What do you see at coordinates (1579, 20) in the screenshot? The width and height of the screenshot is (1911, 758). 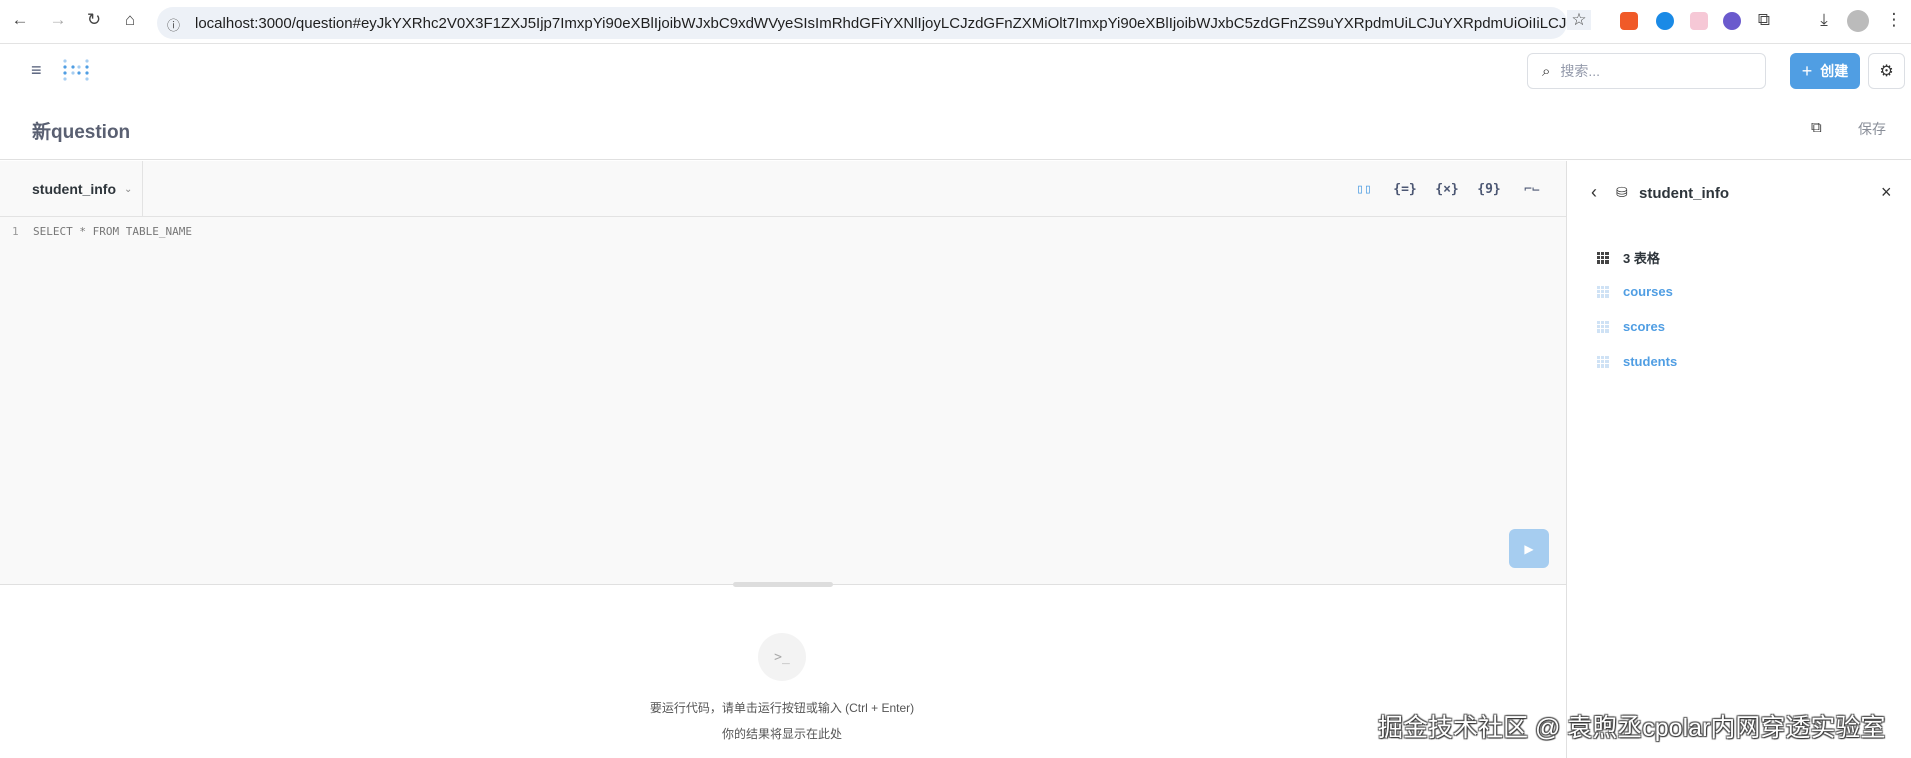 I see `bookmark-star-icon: ☆` at bounding box center [1579, 20].